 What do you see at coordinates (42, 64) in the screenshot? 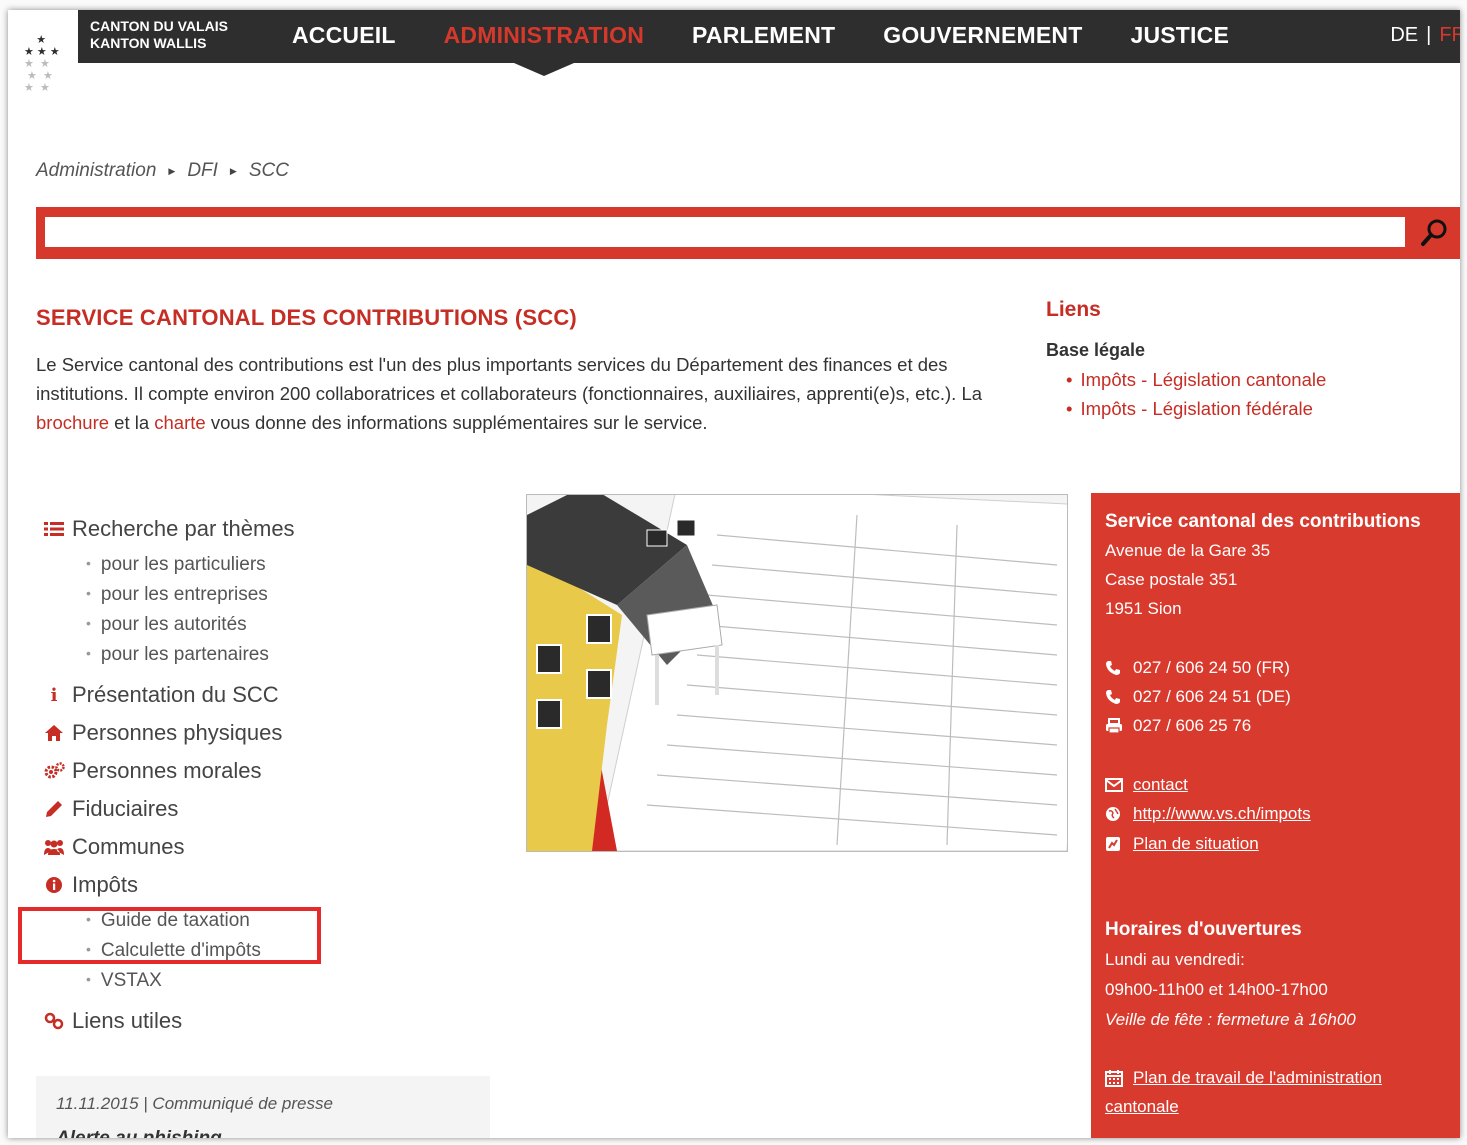
I see `stars-emblem-icon: ★ ★ ★ ★ ★ ★ ★ ★ ★ ★` at bounding box center [42, 64].